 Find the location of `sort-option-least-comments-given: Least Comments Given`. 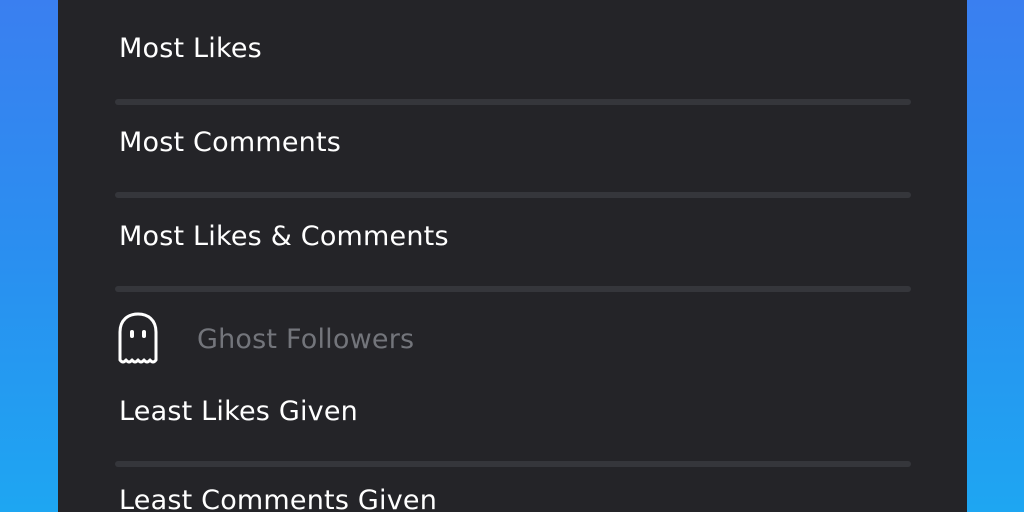

sort-option-least-comments-given: Least Comments Given is located at coordinates (278, 498).